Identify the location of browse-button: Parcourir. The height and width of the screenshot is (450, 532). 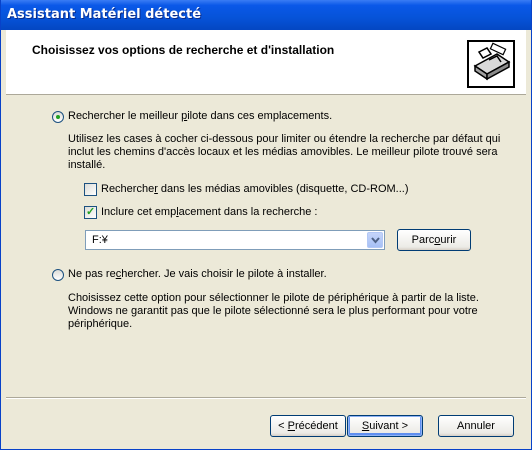
(434, 240).